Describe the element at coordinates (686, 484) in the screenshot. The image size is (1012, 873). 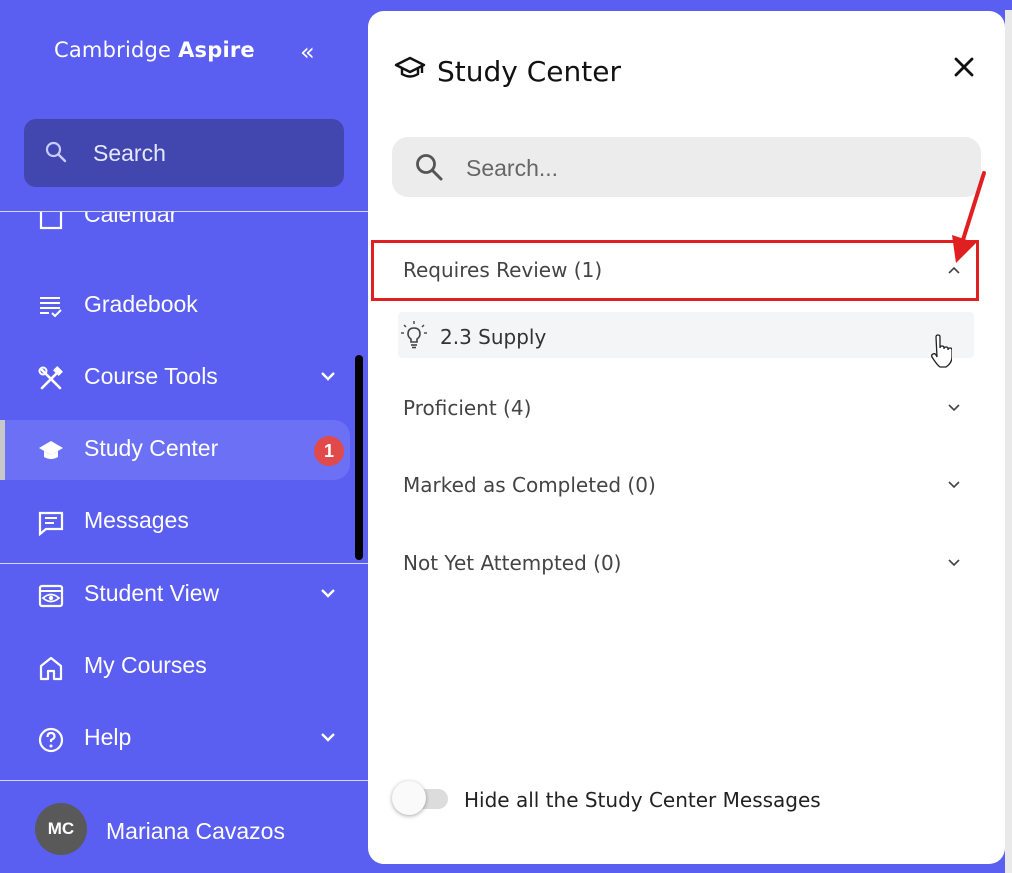
I see `section-marked-completed: Marked as Completed (0)` at that location.